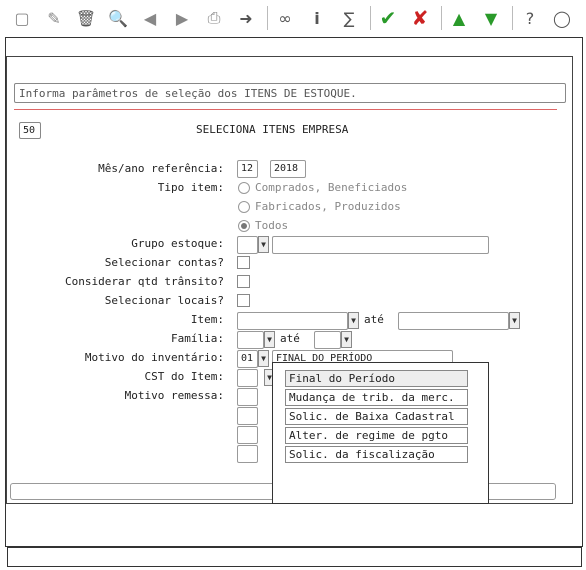 Image resolution: width=586 pixels, height=570 pixels. I want to click on status-bar, so click(294, 557).